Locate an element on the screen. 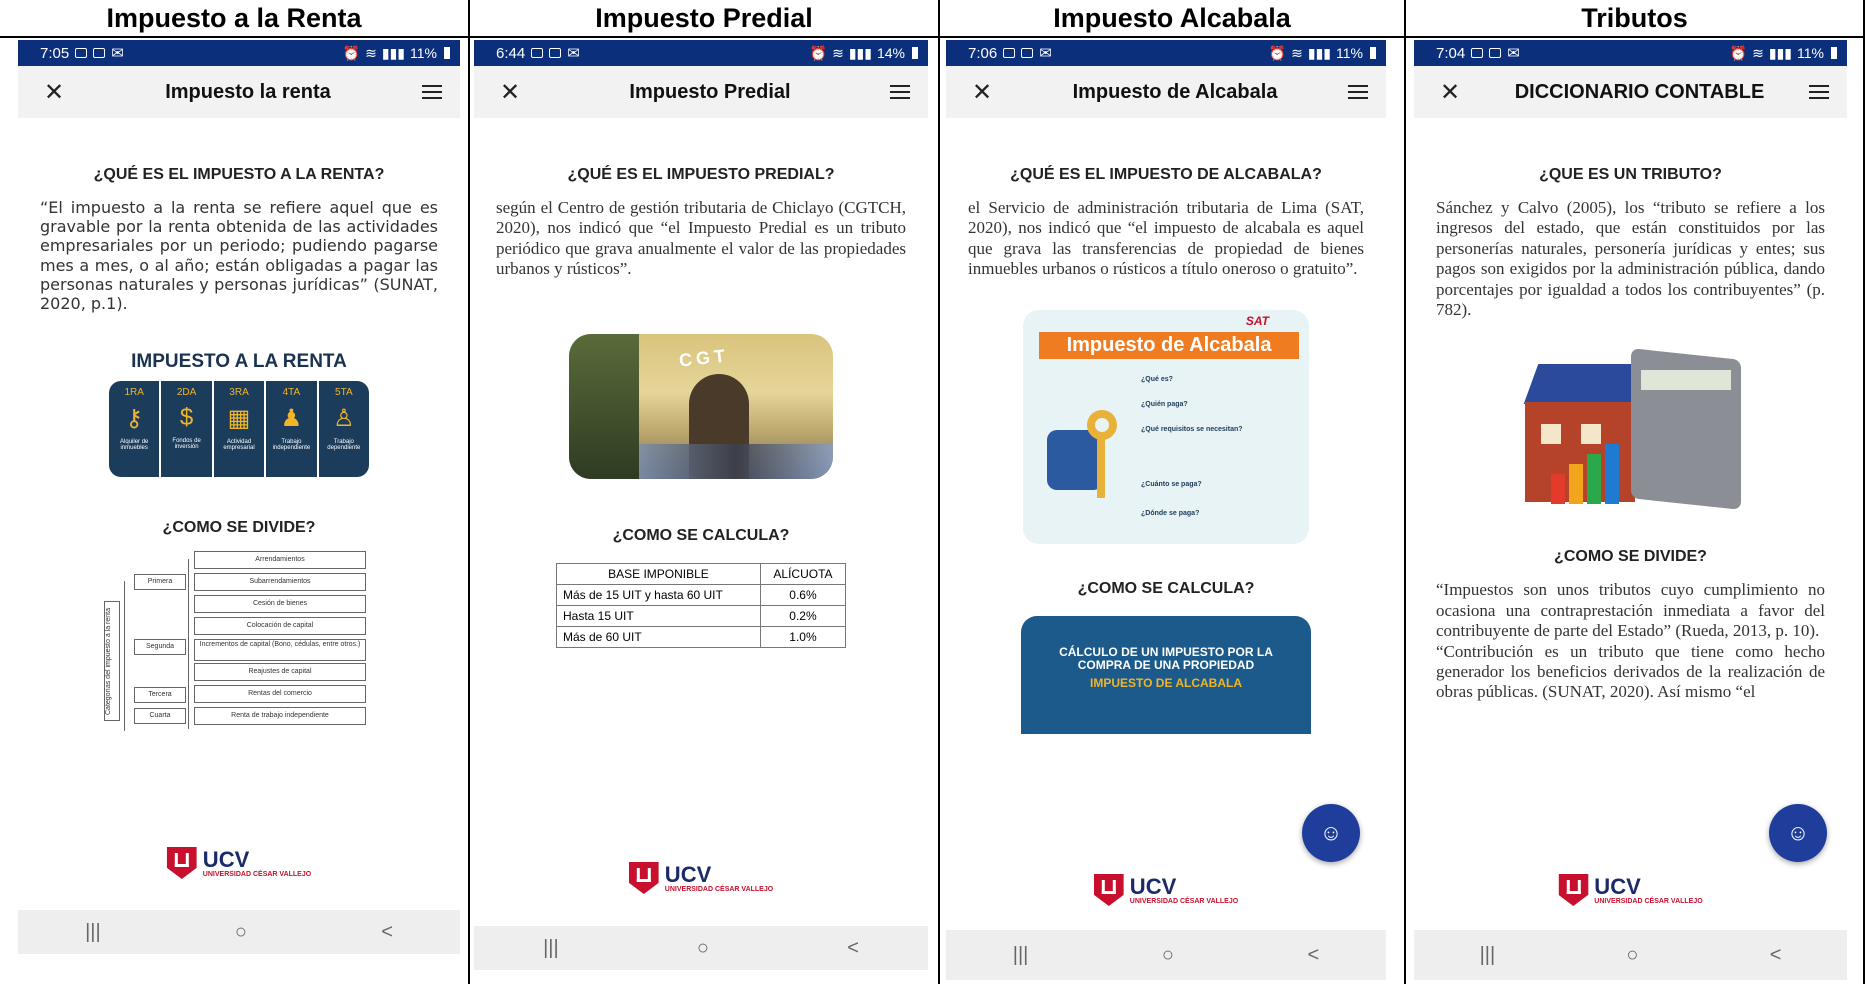 This screenshot has width=1865, height=984. house-calculator-image is located at coordinates (1631, 429).